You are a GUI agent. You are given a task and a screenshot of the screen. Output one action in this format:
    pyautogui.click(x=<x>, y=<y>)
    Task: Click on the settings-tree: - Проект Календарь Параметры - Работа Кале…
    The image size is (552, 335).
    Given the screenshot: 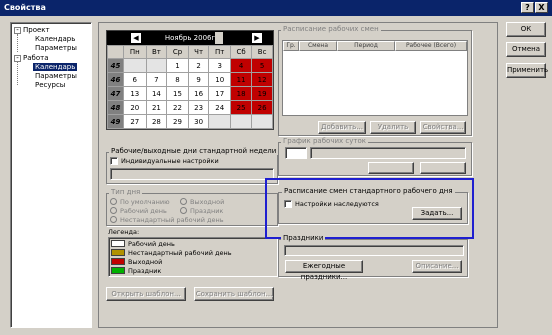 What is the action you would take?
    pyautogui.click(x=51, y=175)
    